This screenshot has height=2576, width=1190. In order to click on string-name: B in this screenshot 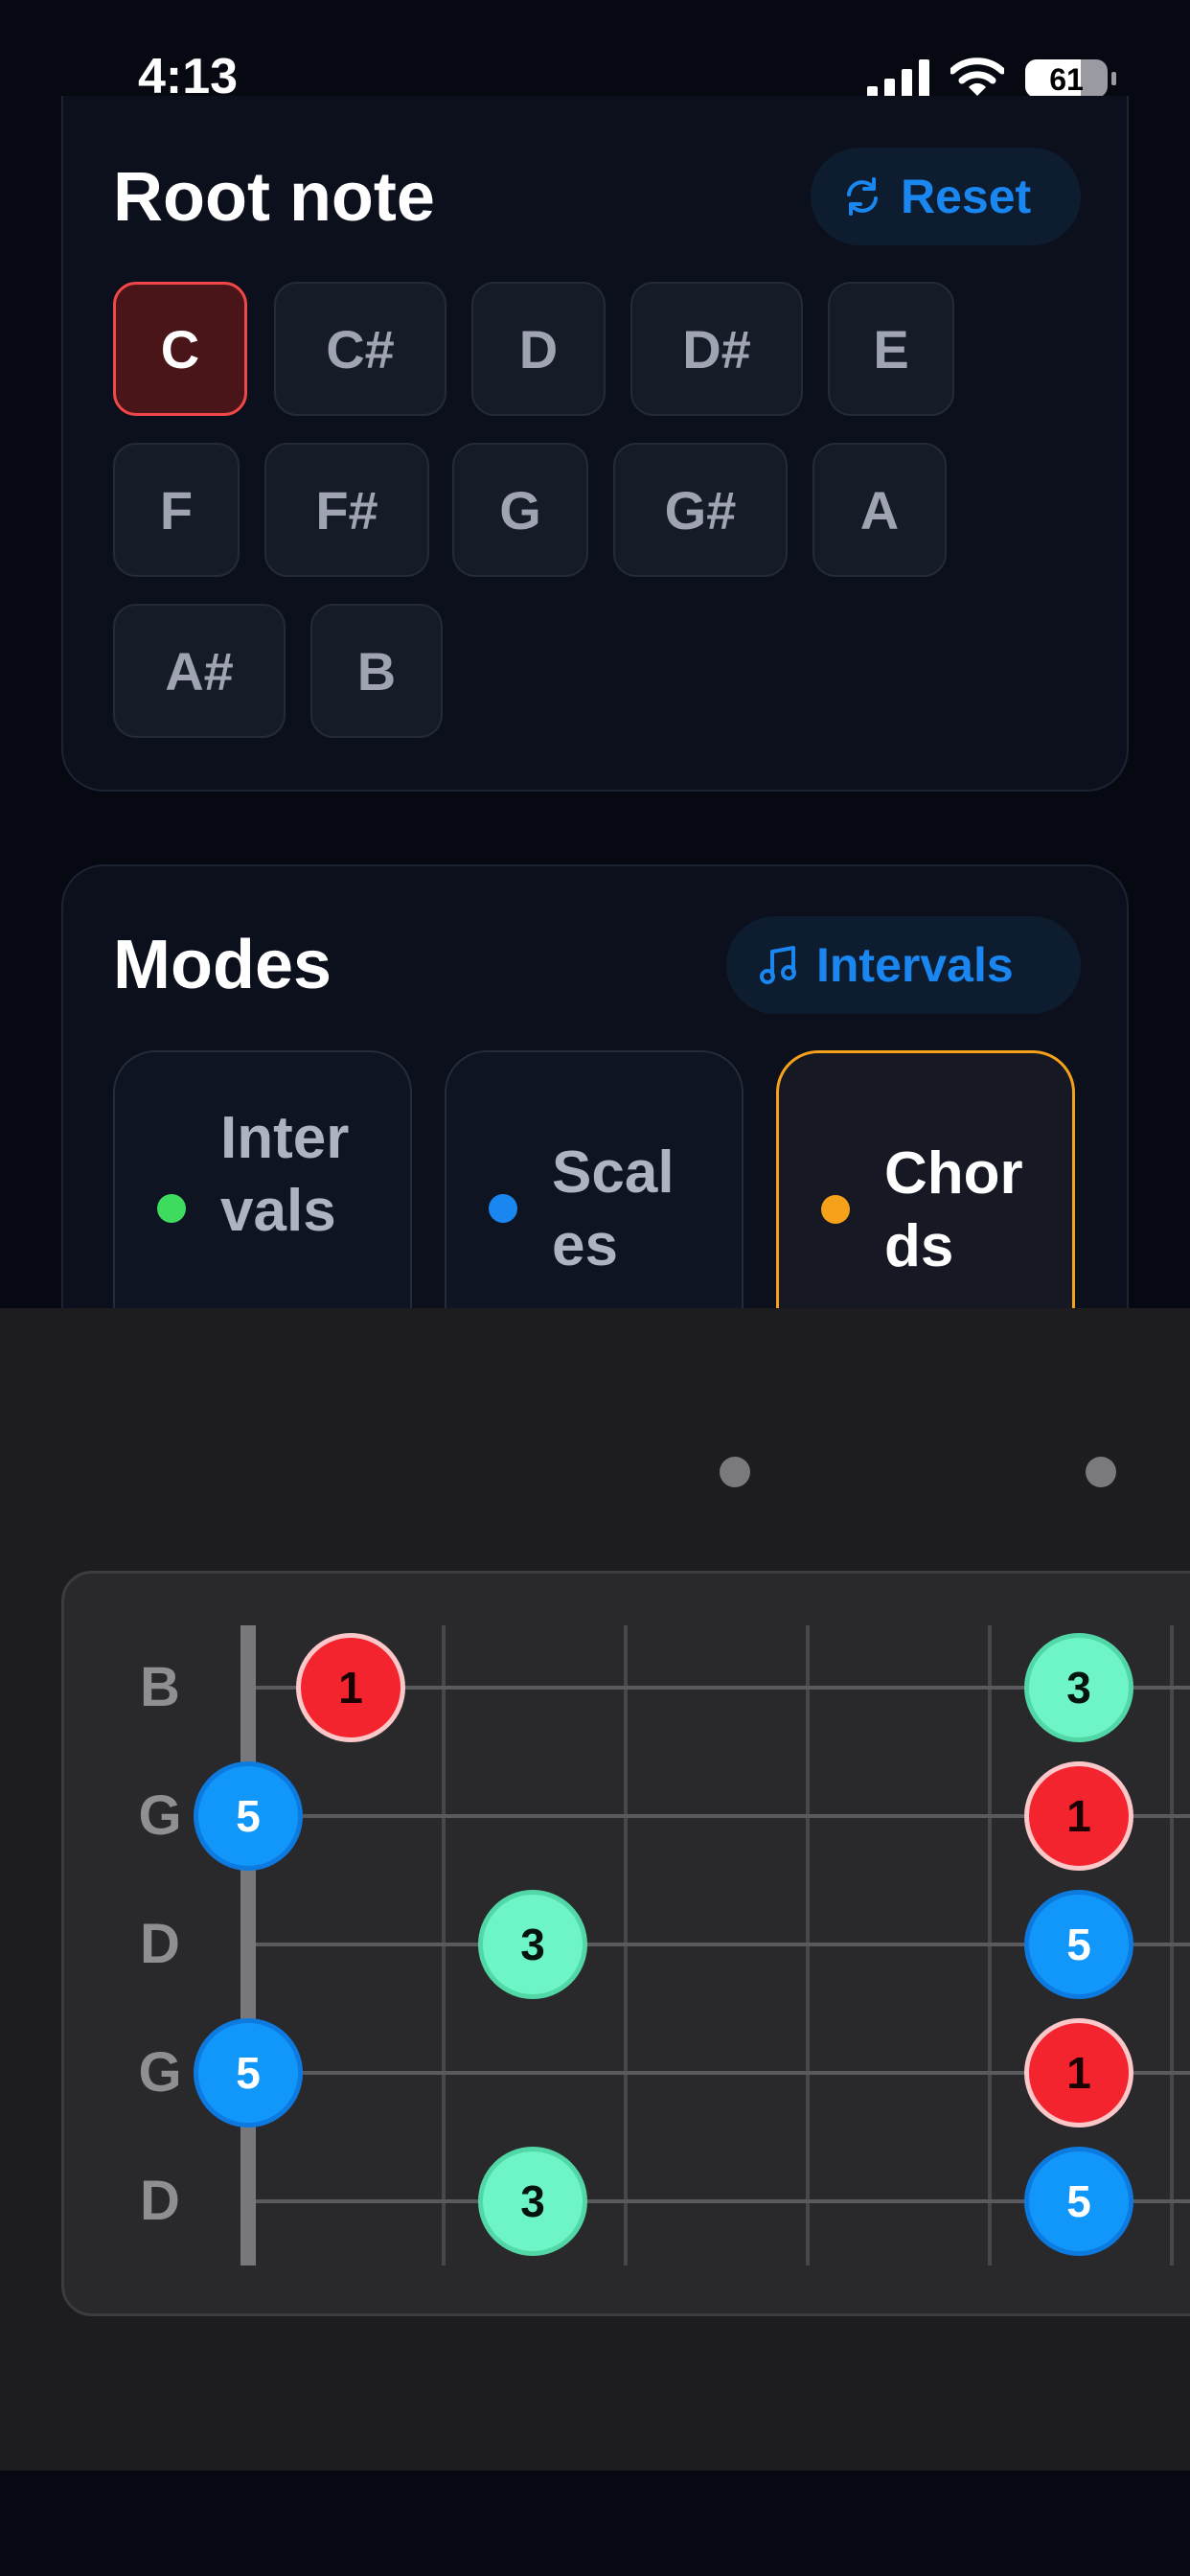, I will do `click(160, 1687)`.